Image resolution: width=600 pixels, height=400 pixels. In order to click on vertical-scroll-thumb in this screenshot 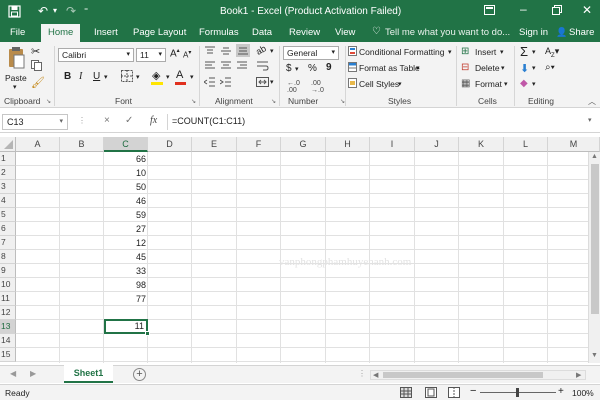, I will do `click(595, 239)`.